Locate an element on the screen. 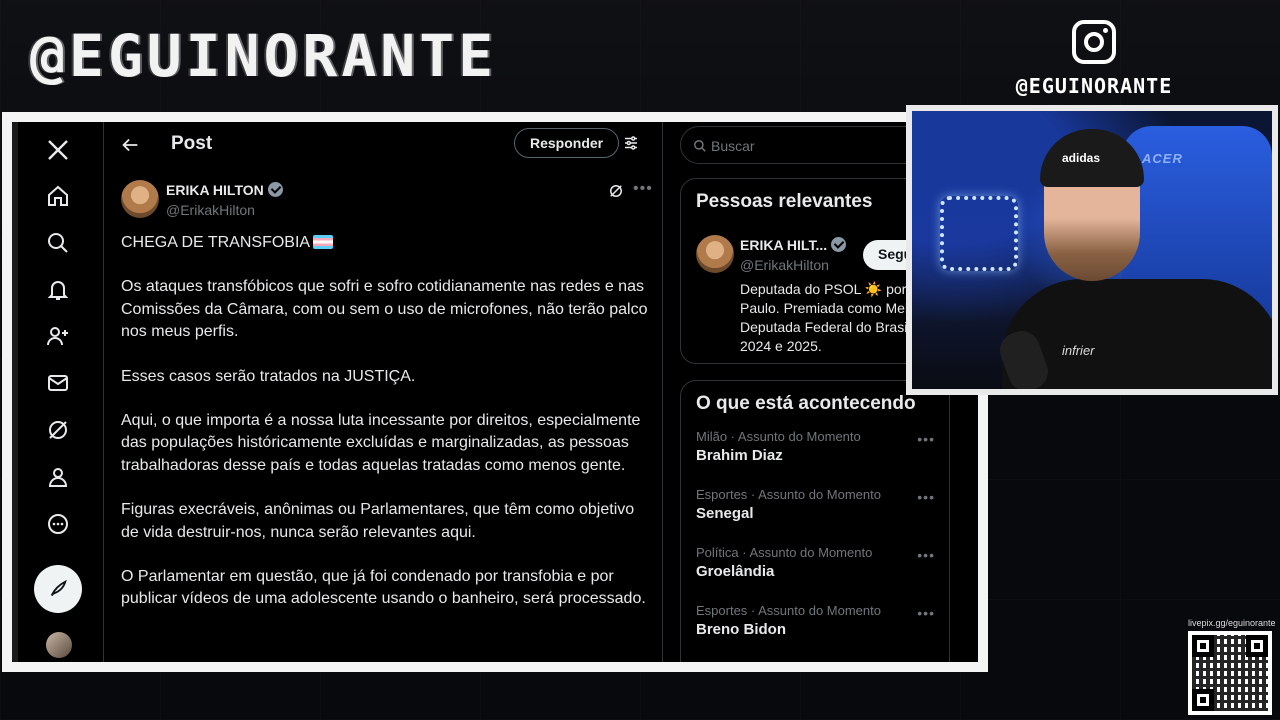  filter-sliders-icon is located at coordinates (631, 143).